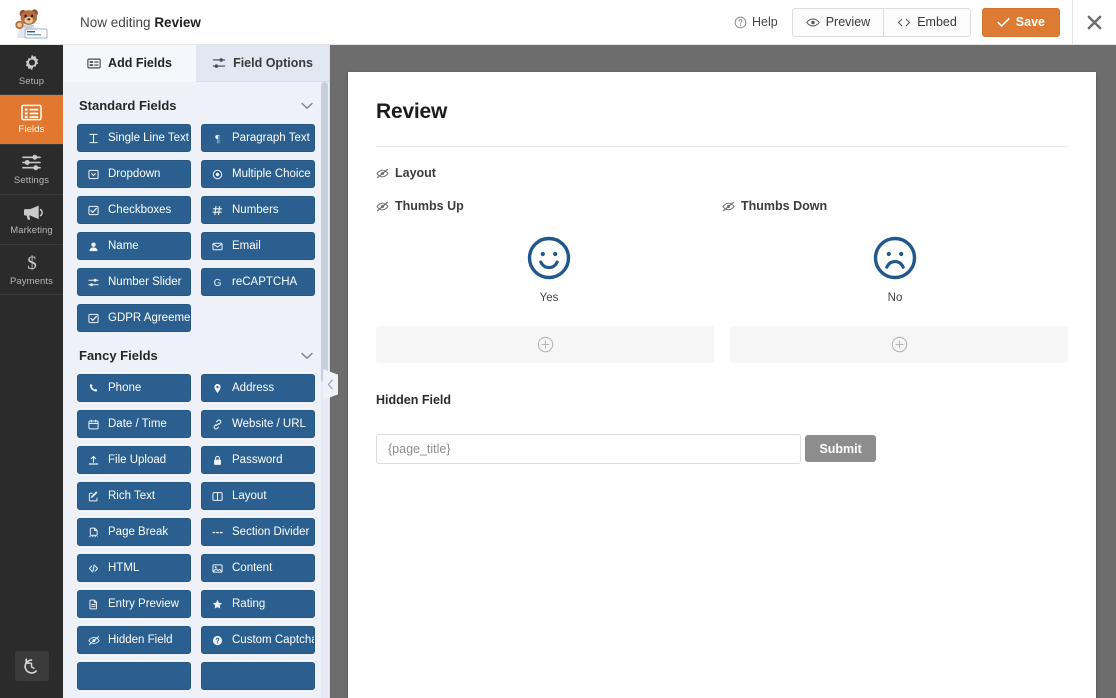  Describe the element at coordinates (258, 174) in the screenshot. I see `field-button-multiple-choice: Multiple Choice` at that location.